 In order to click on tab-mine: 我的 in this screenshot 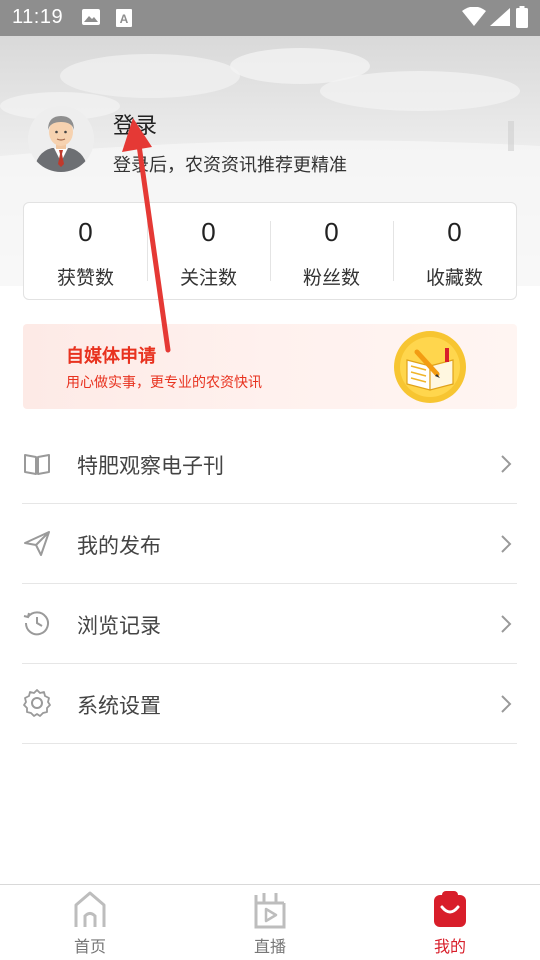, I will do `click(450, 922)`.